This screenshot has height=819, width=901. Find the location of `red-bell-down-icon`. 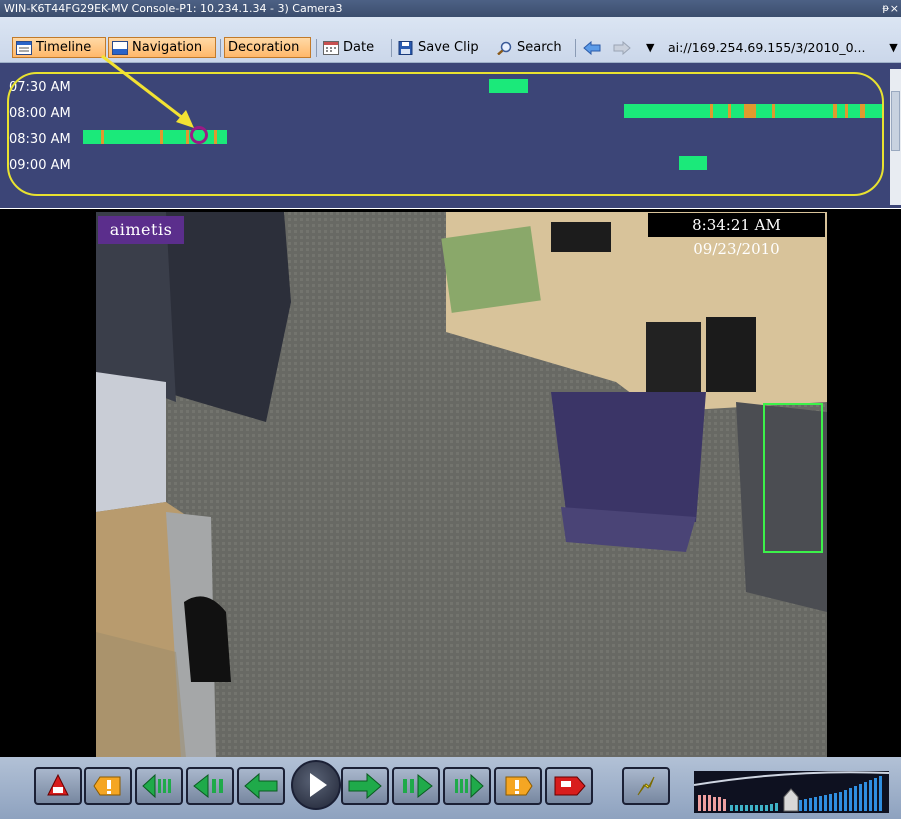

red-bell-down-icon is located at coordinates (570, 786).